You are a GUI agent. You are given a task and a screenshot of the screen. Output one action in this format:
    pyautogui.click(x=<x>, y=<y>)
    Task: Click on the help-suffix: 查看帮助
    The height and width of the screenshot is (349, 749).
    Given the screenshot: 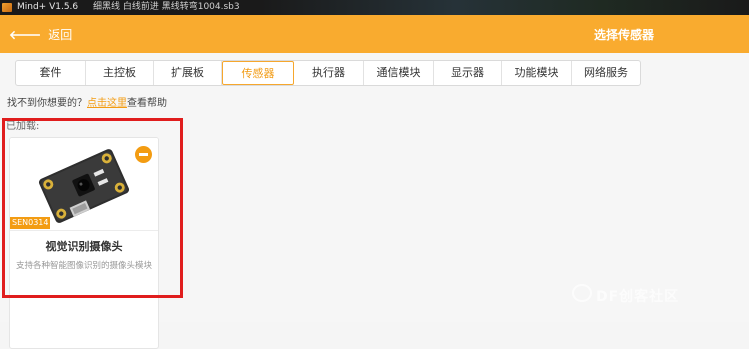 What is the action you would take?
    pyautogui.click(x=147, y=103)
    